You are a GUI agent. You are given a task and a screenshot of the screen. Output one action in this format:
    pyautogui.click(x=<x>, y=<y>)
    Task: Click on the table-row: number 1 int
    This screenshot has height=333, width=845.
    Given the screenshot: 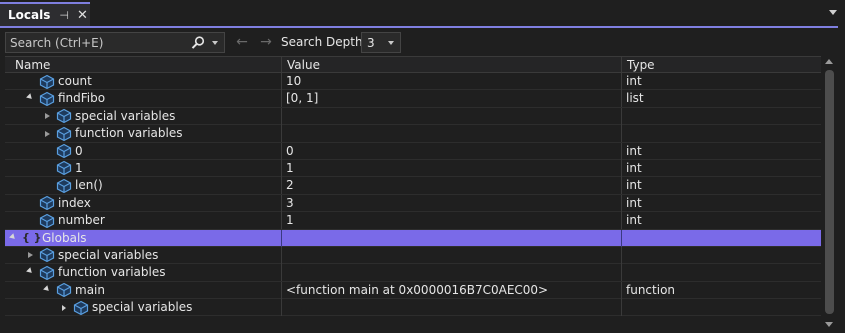 What is the action you would take?
    pyautogui.click(x=413, y=221)
    